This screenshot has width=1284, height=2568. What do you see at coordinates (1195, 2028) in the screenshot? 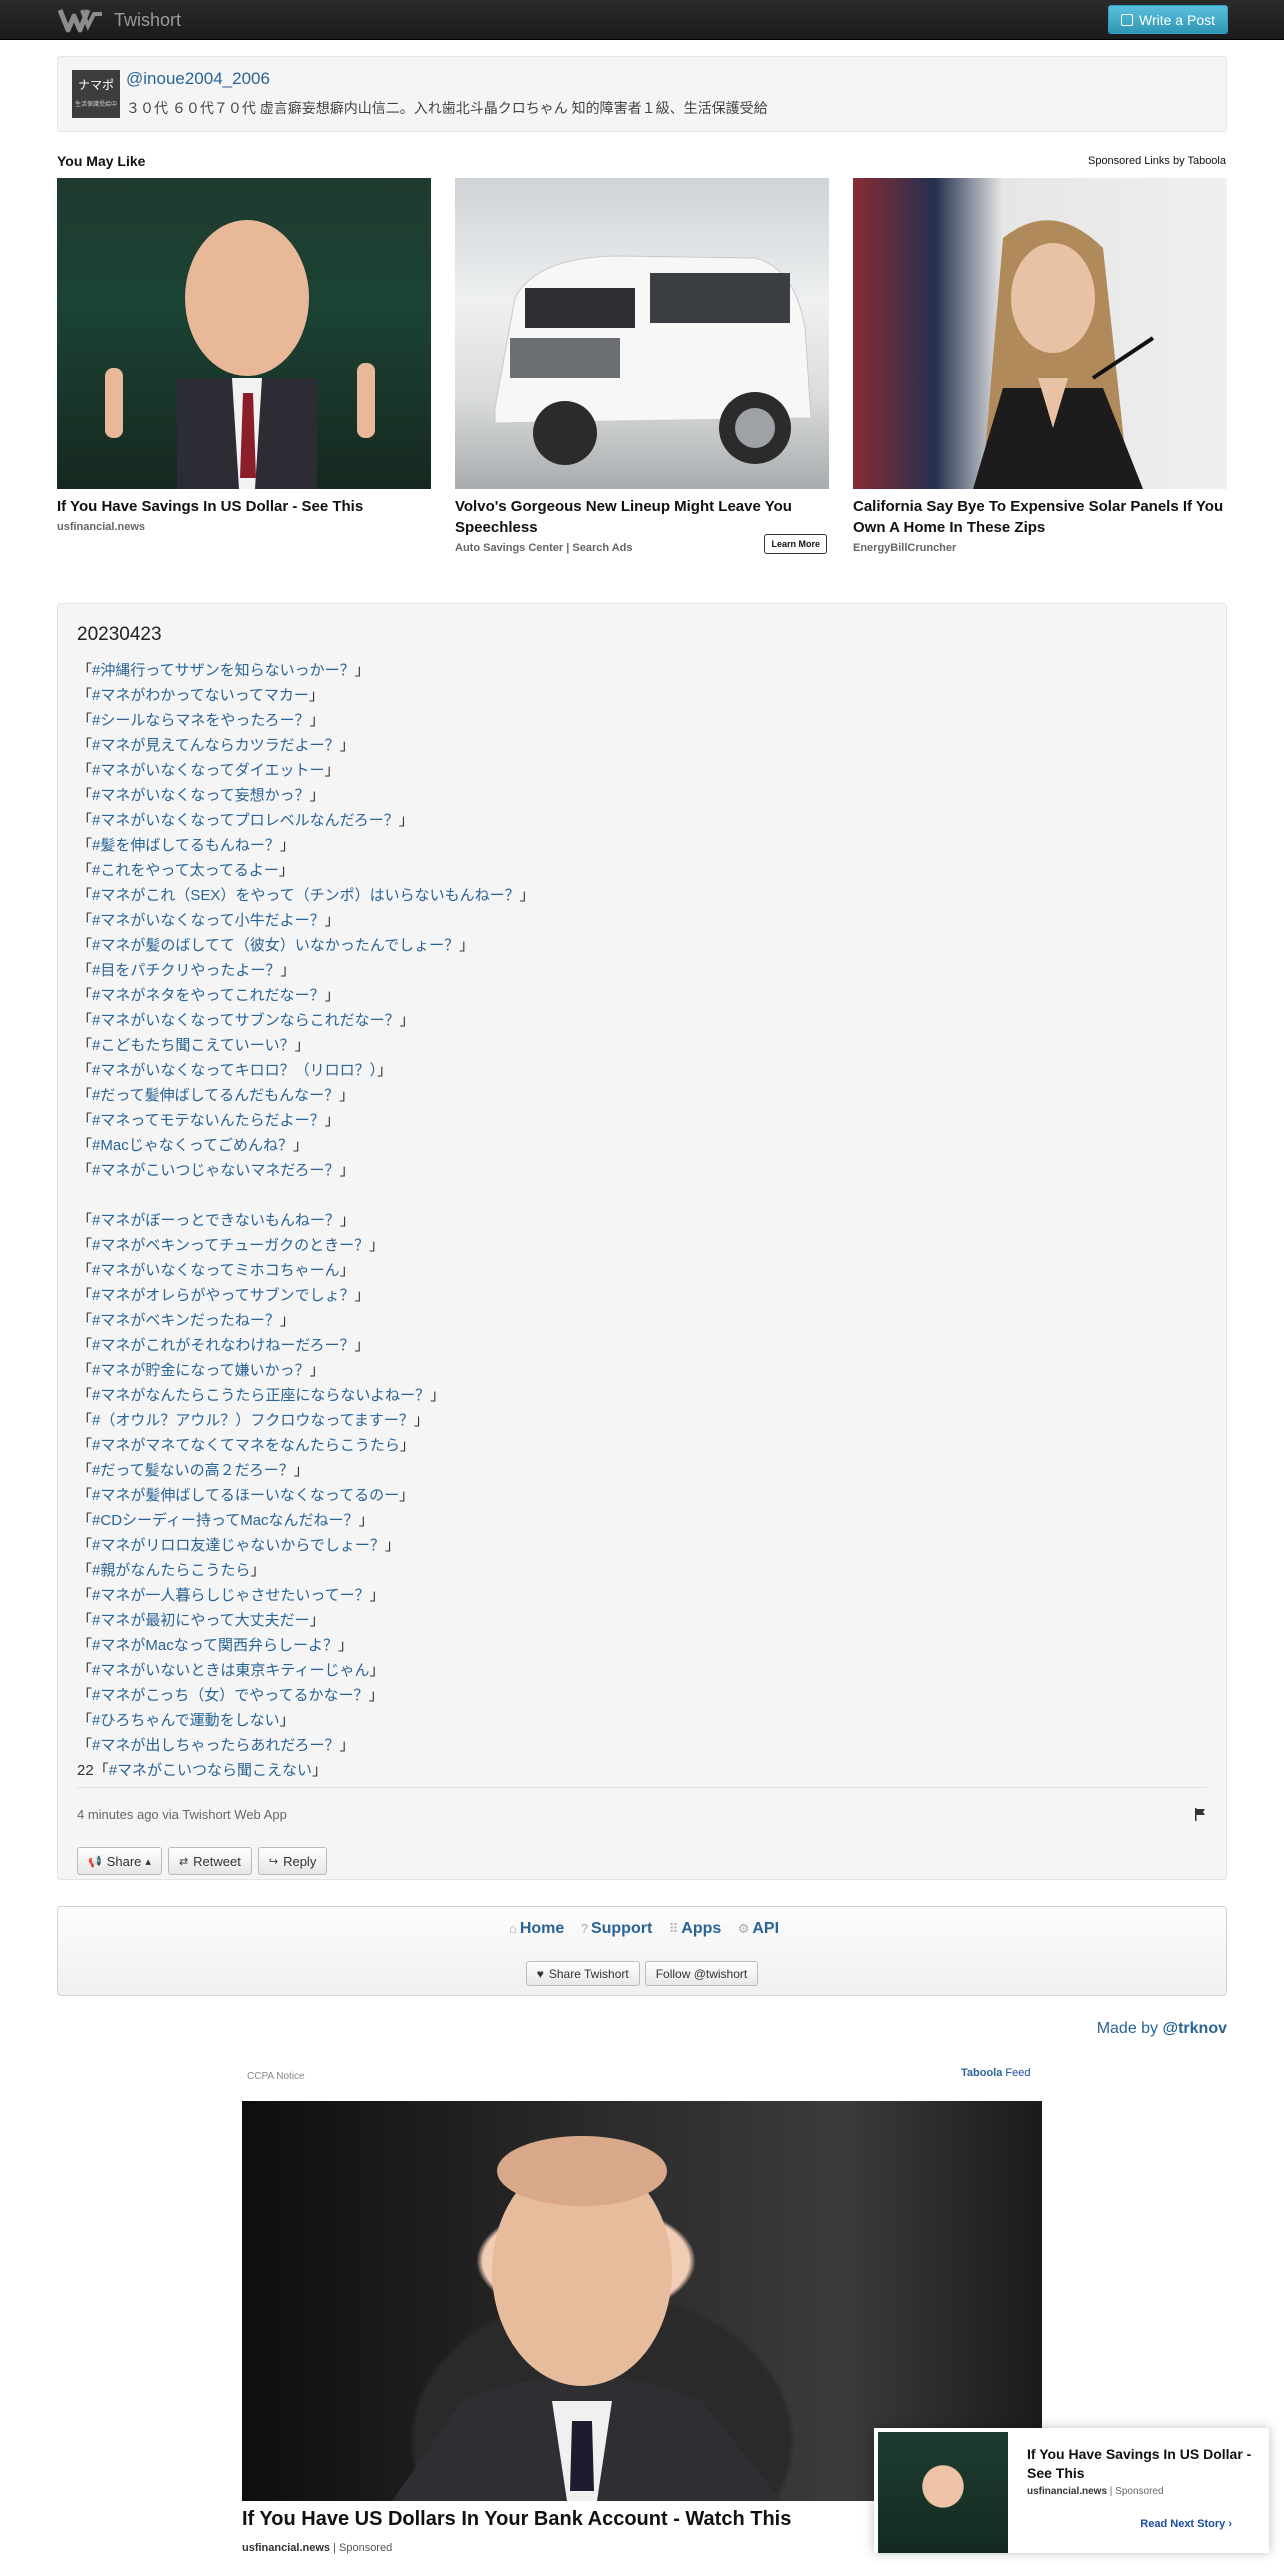
I see `made-by-user-link: @trknov` at bounding box center [1195, 2028].